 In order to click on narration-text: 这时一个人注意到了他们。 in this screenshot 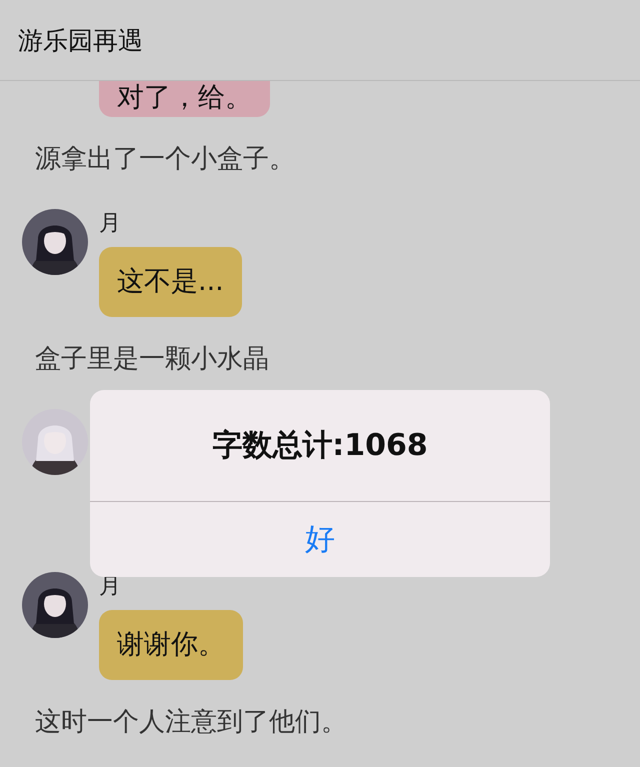, I will do `click(191, 722)`.